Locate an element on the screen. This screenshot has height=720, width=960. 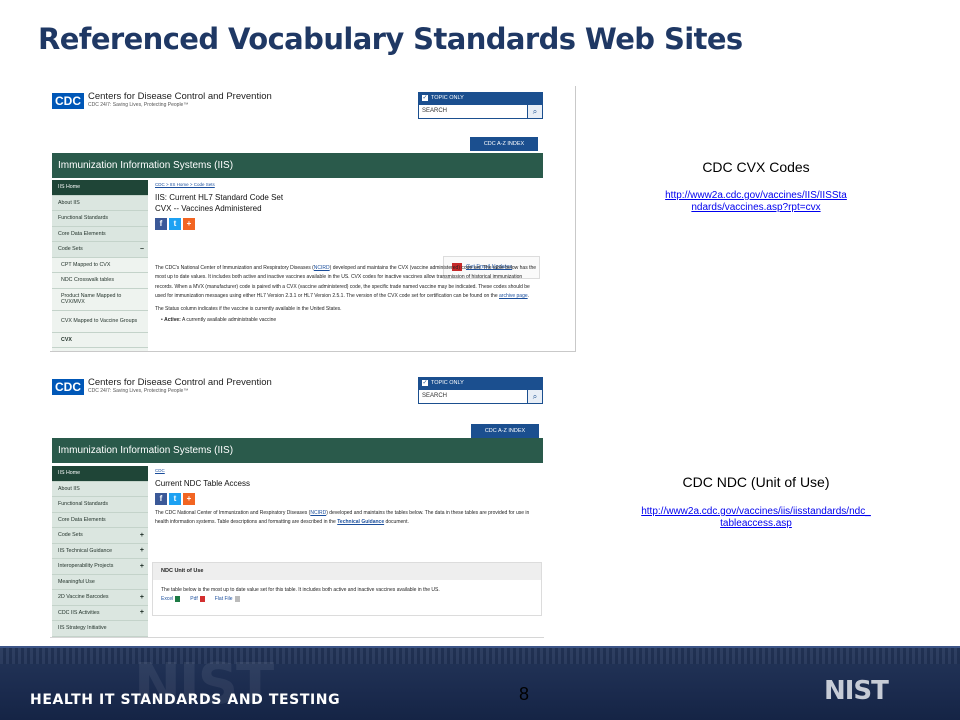
page-number: 8 is located at coordinates (523, 694).